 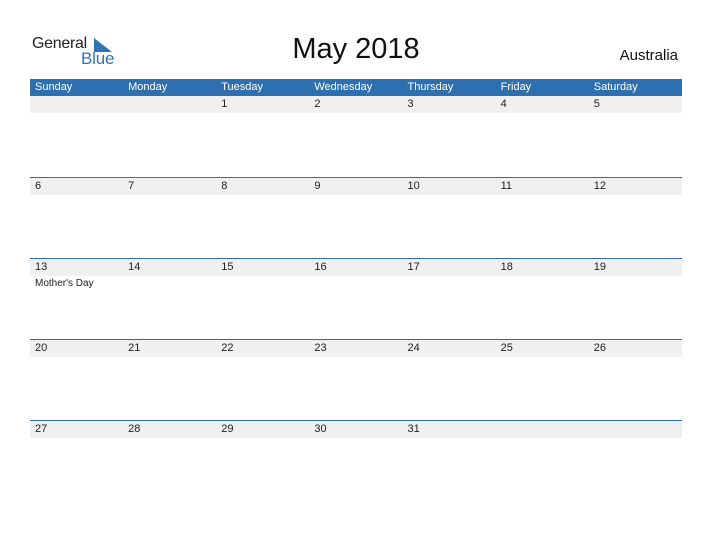 What do you see at coordinates (134, 348) in the screenshot?
I see `day-number: 21` at bounding box center [134, 348].